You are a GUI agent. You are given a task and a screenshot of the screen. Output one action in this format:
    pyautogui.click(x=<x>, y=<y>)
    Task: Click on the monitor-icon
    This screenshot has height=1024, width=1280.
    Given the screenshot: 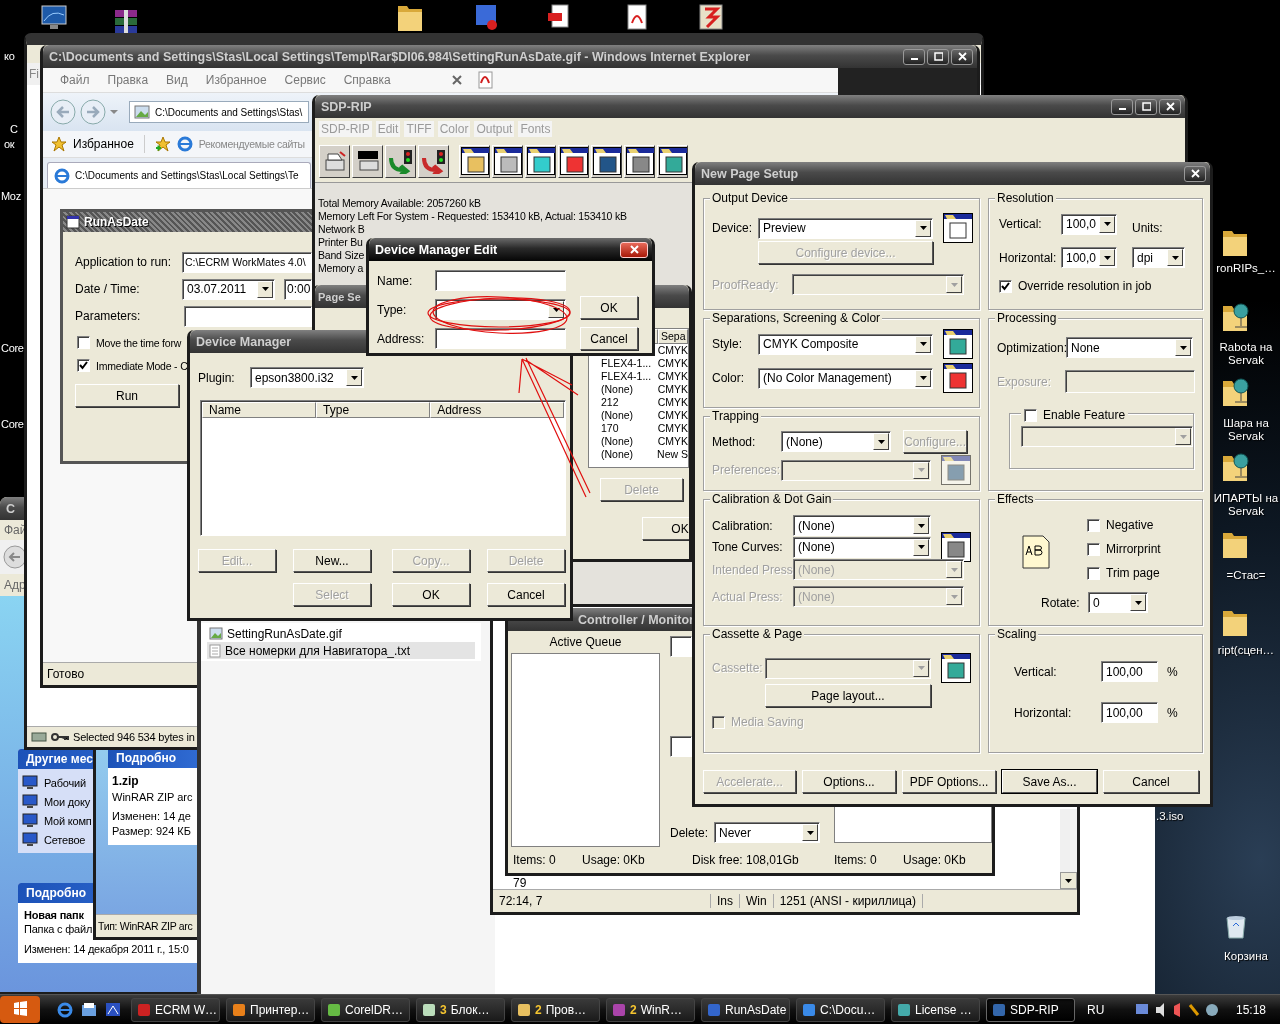 What is the action you would take?
    pyautogui.click(x=54, y=17)
    